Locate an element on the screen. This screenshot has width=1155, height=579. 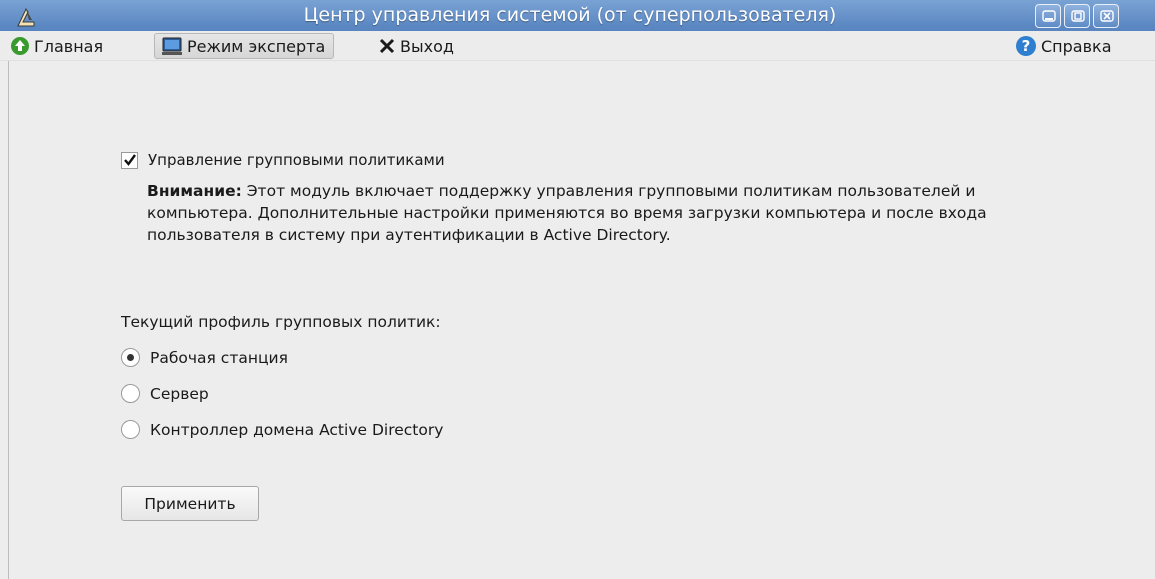
profile-option-label: Рабочая станция is located at coordinates (219, 357).